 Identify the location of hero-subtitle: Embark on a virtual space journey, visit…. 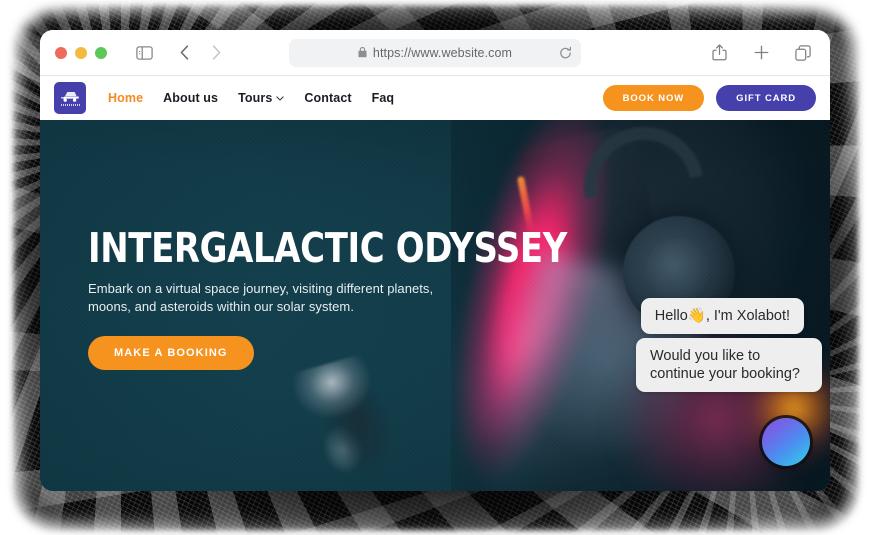
(261, 298).